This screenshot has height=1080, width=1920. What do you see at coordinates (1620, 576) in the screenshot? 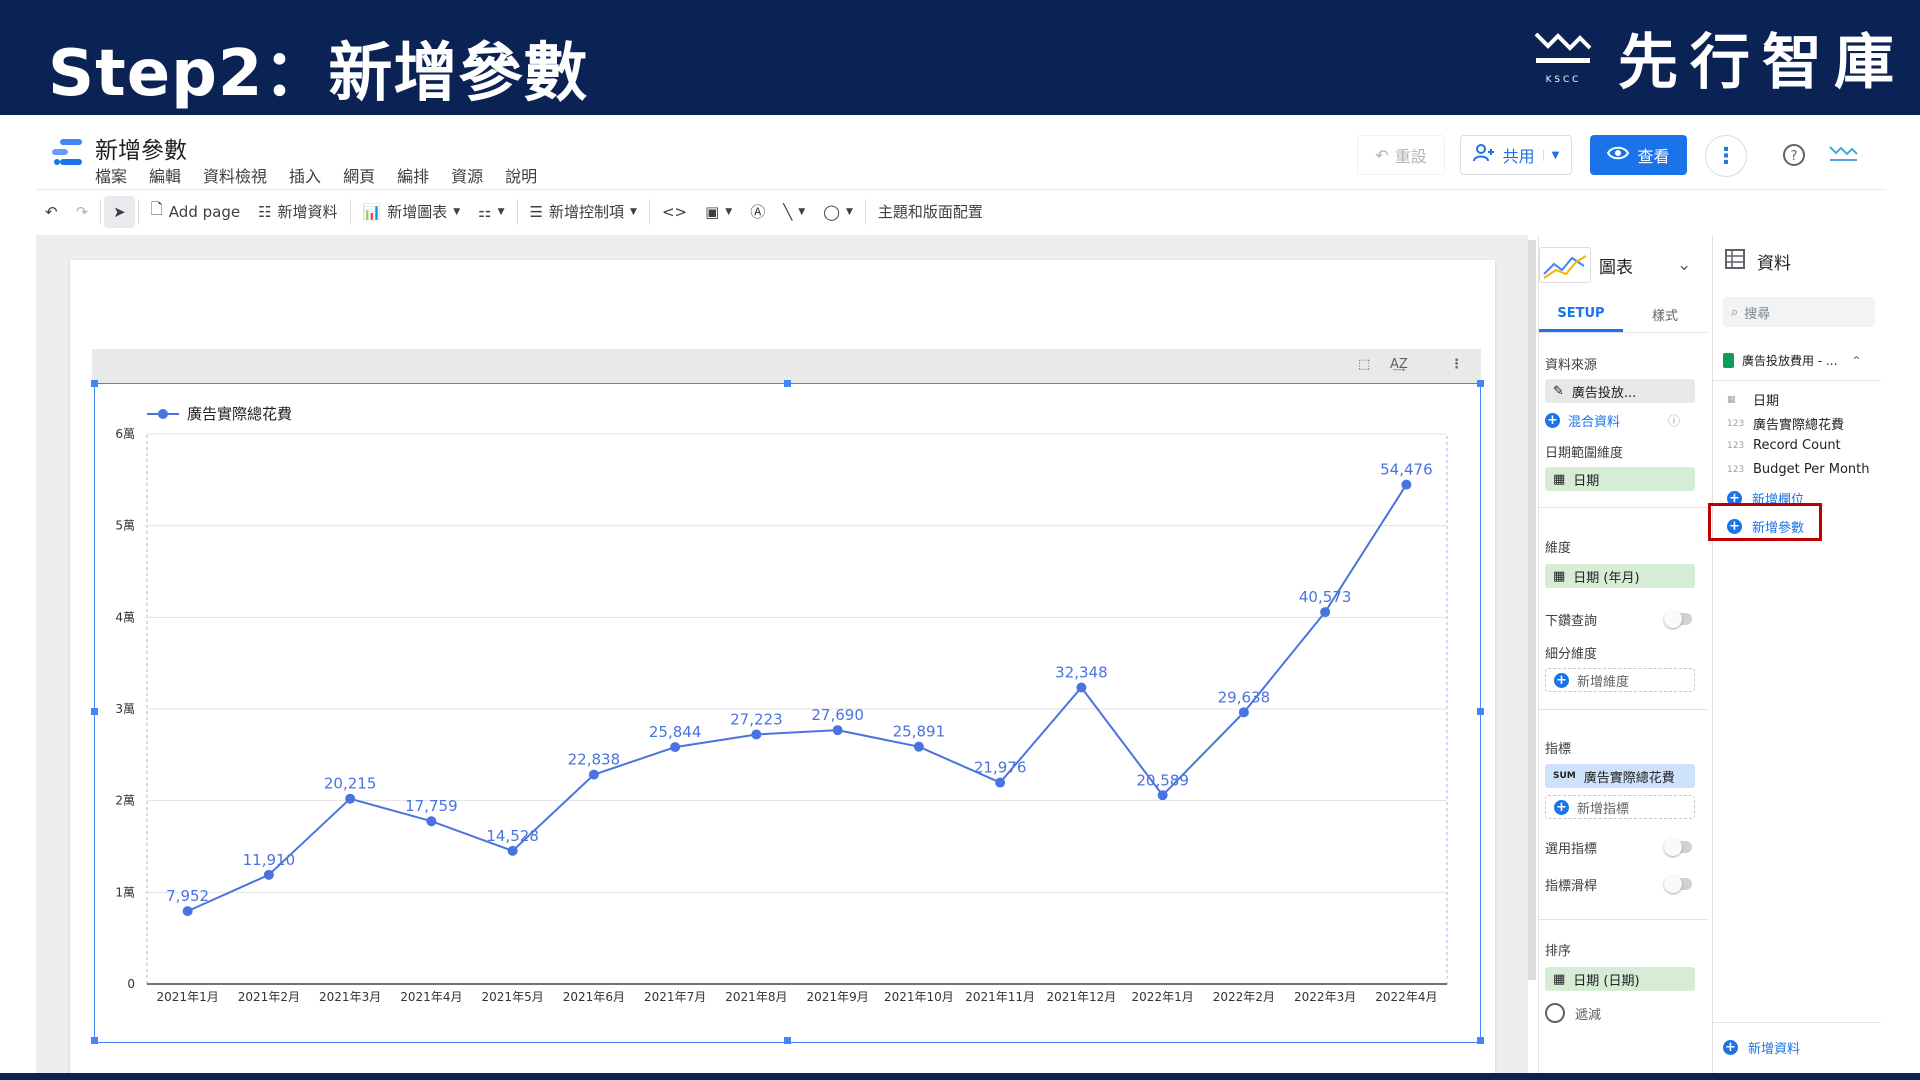
I see `dimension-chip: ▦ 日期 (年月)` at bounding box center [1620, 576].